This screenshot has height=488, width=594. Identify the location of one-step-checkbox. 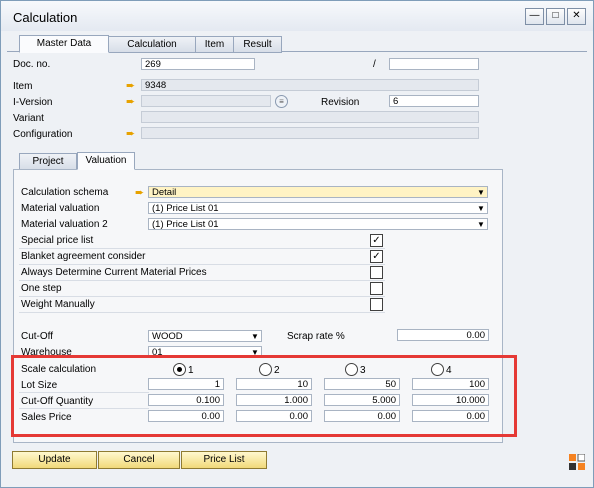
(376, 288).